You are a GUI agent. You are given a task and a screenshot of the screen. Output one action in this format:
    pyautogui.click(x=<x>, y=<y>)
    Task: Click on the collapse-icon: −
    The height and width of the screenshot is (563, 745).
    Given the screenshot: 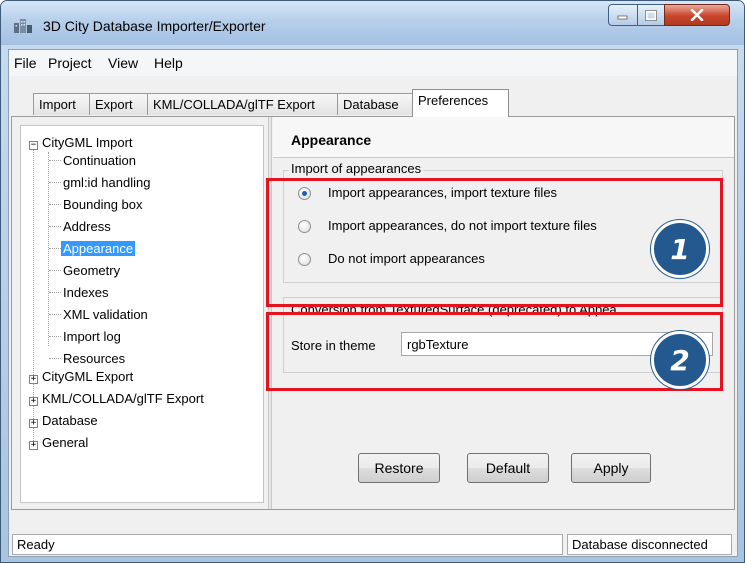 What is the action you would take?
    pyautogui.click(x=33, y=145)
    